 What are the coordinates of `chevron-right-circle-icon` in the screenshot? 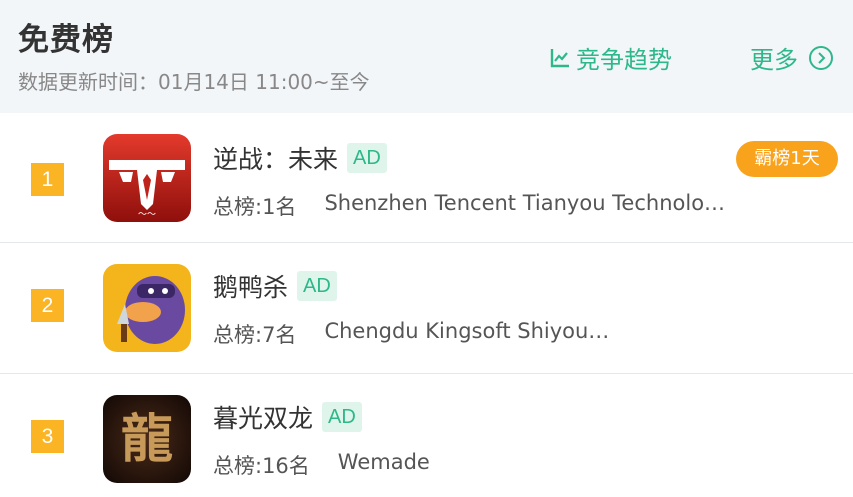 It's located at (821, 57).